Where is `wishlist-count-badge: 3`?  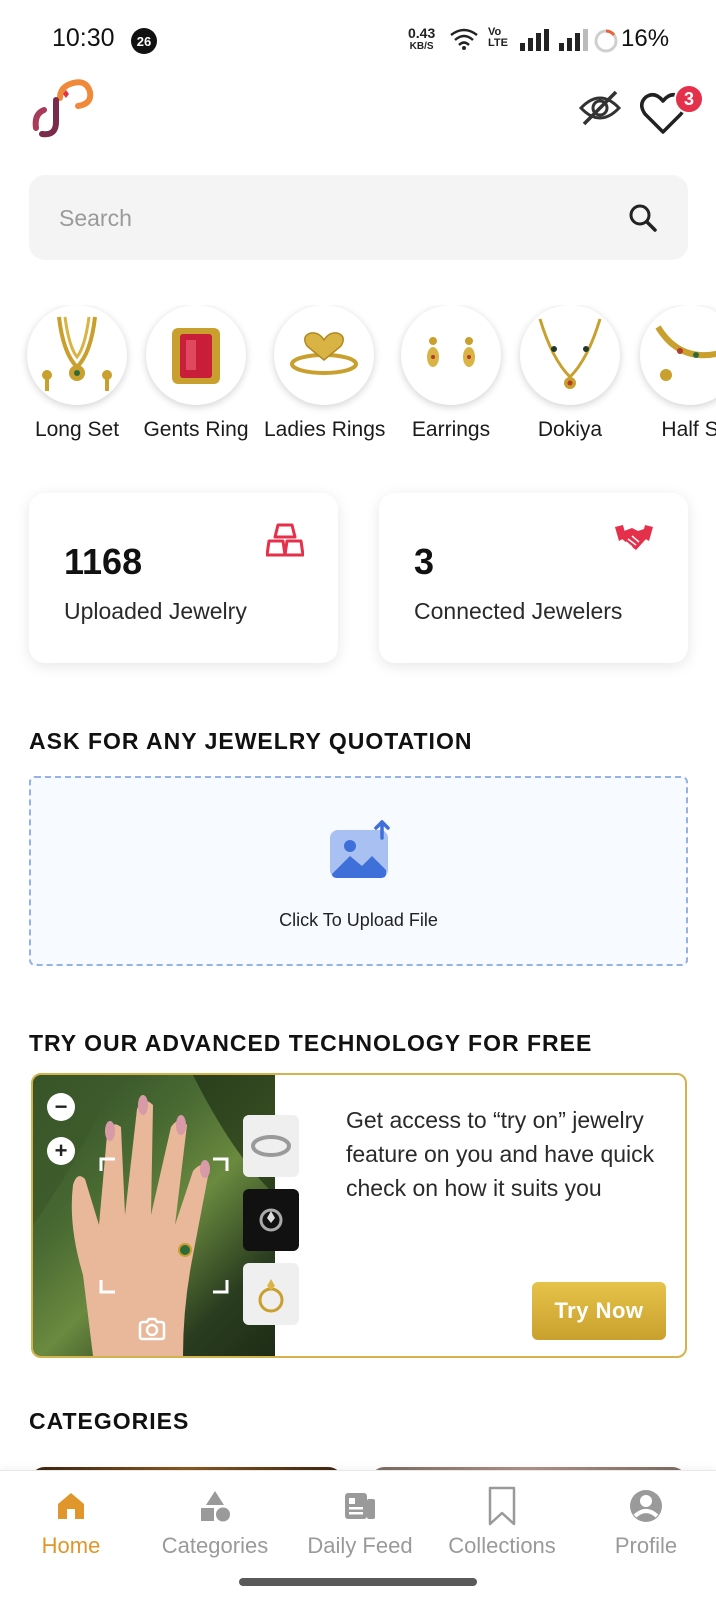
wishlist-count-badge: 3 is located at coordinates (689, 99).